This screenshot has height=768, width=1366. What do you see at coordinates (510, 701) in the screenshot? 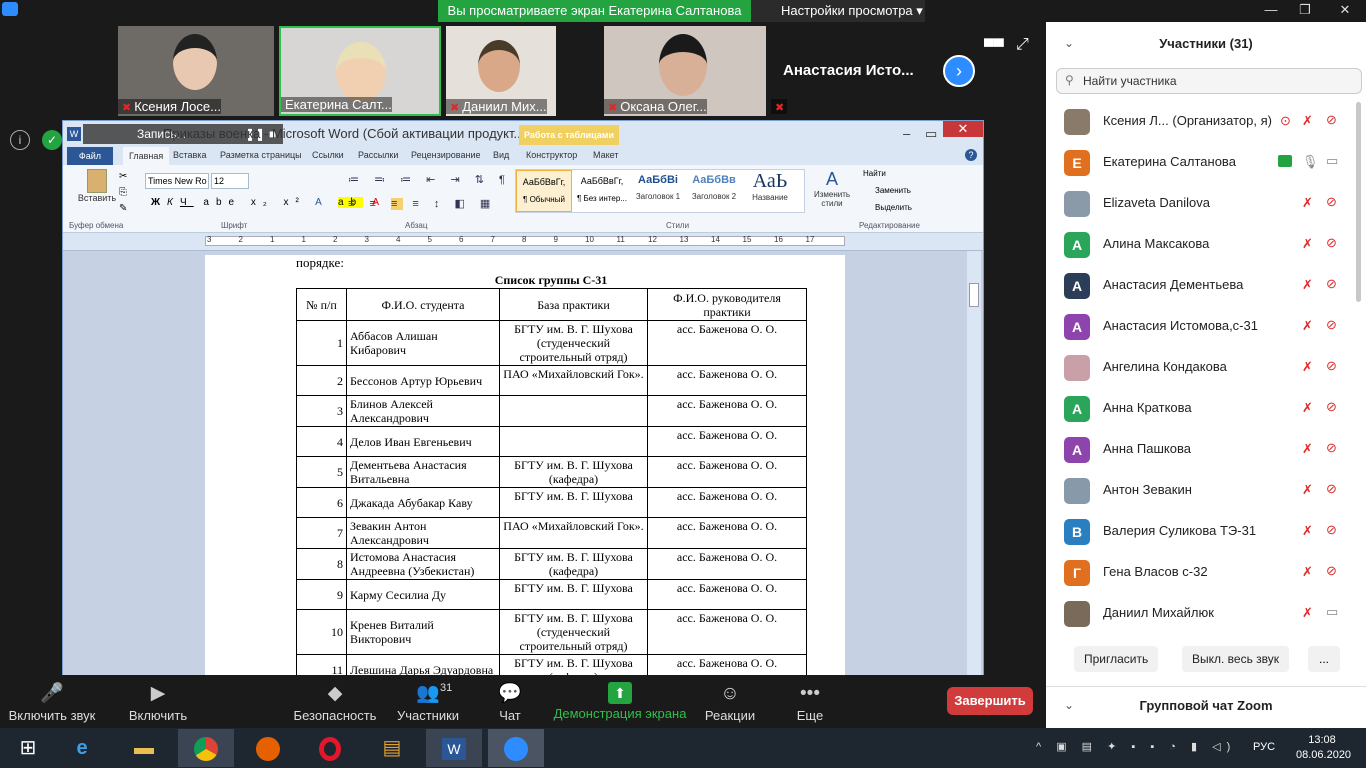
I see `chat-button: 💬 Чат` at bounding box center [510, 701].